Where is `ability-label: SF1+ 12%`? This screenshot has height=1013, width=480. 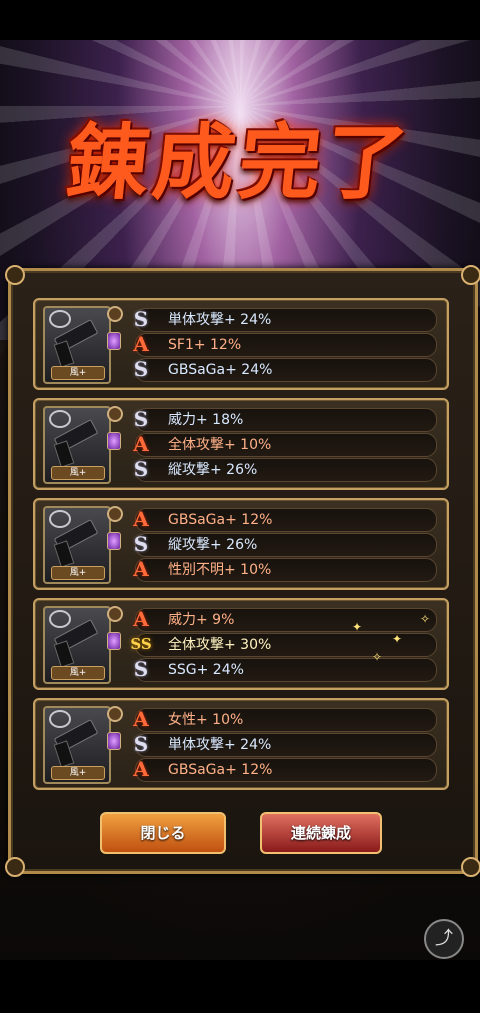
ability-label: SF1+ 12% is located at coordinates (205, 345).